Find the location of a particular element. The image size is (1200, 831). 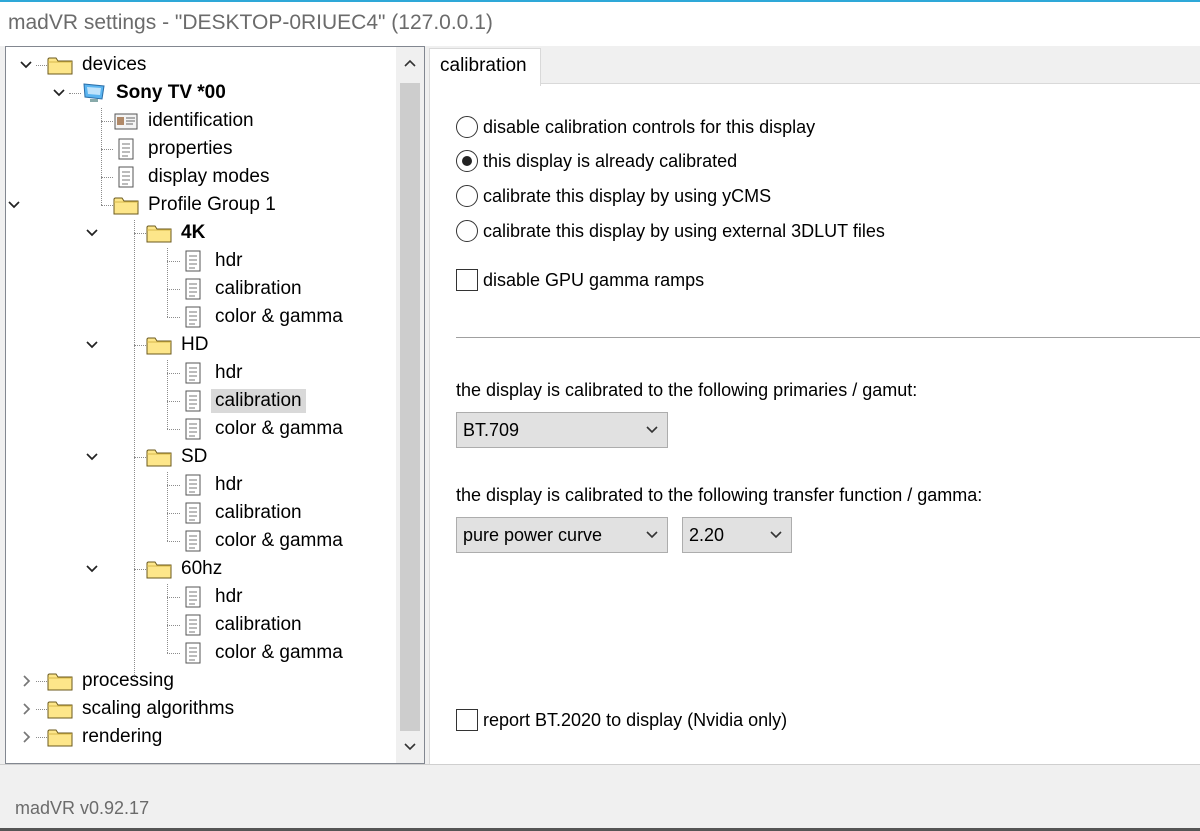

tree-item-sd-color-gamma: color & gamma is located at coordinates (201, 541).